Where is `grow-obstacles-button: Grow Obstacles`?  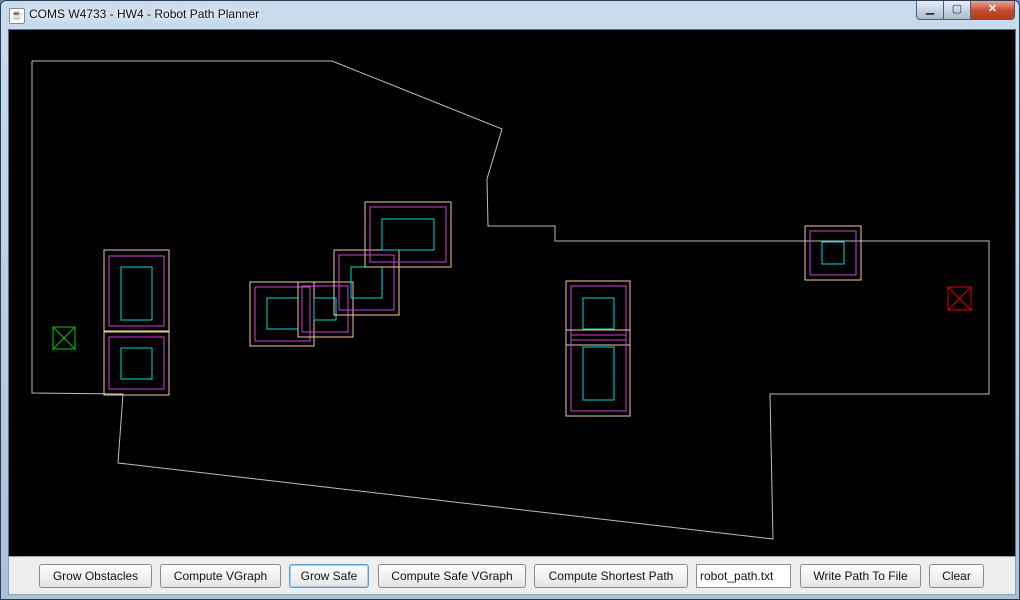 grow-obstacles-button: Grow Obstacles is located at coordinates (95, 576).